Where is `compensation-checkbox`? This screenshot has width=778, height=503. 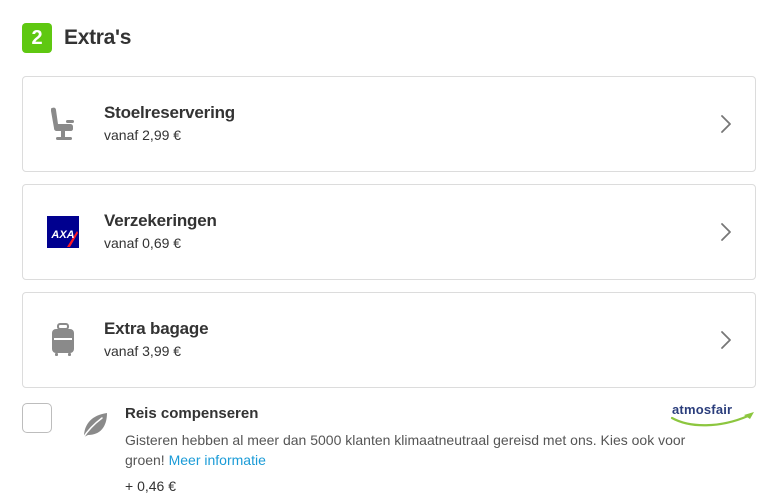
compensation-checkbox is located at coordinates (37, 418).